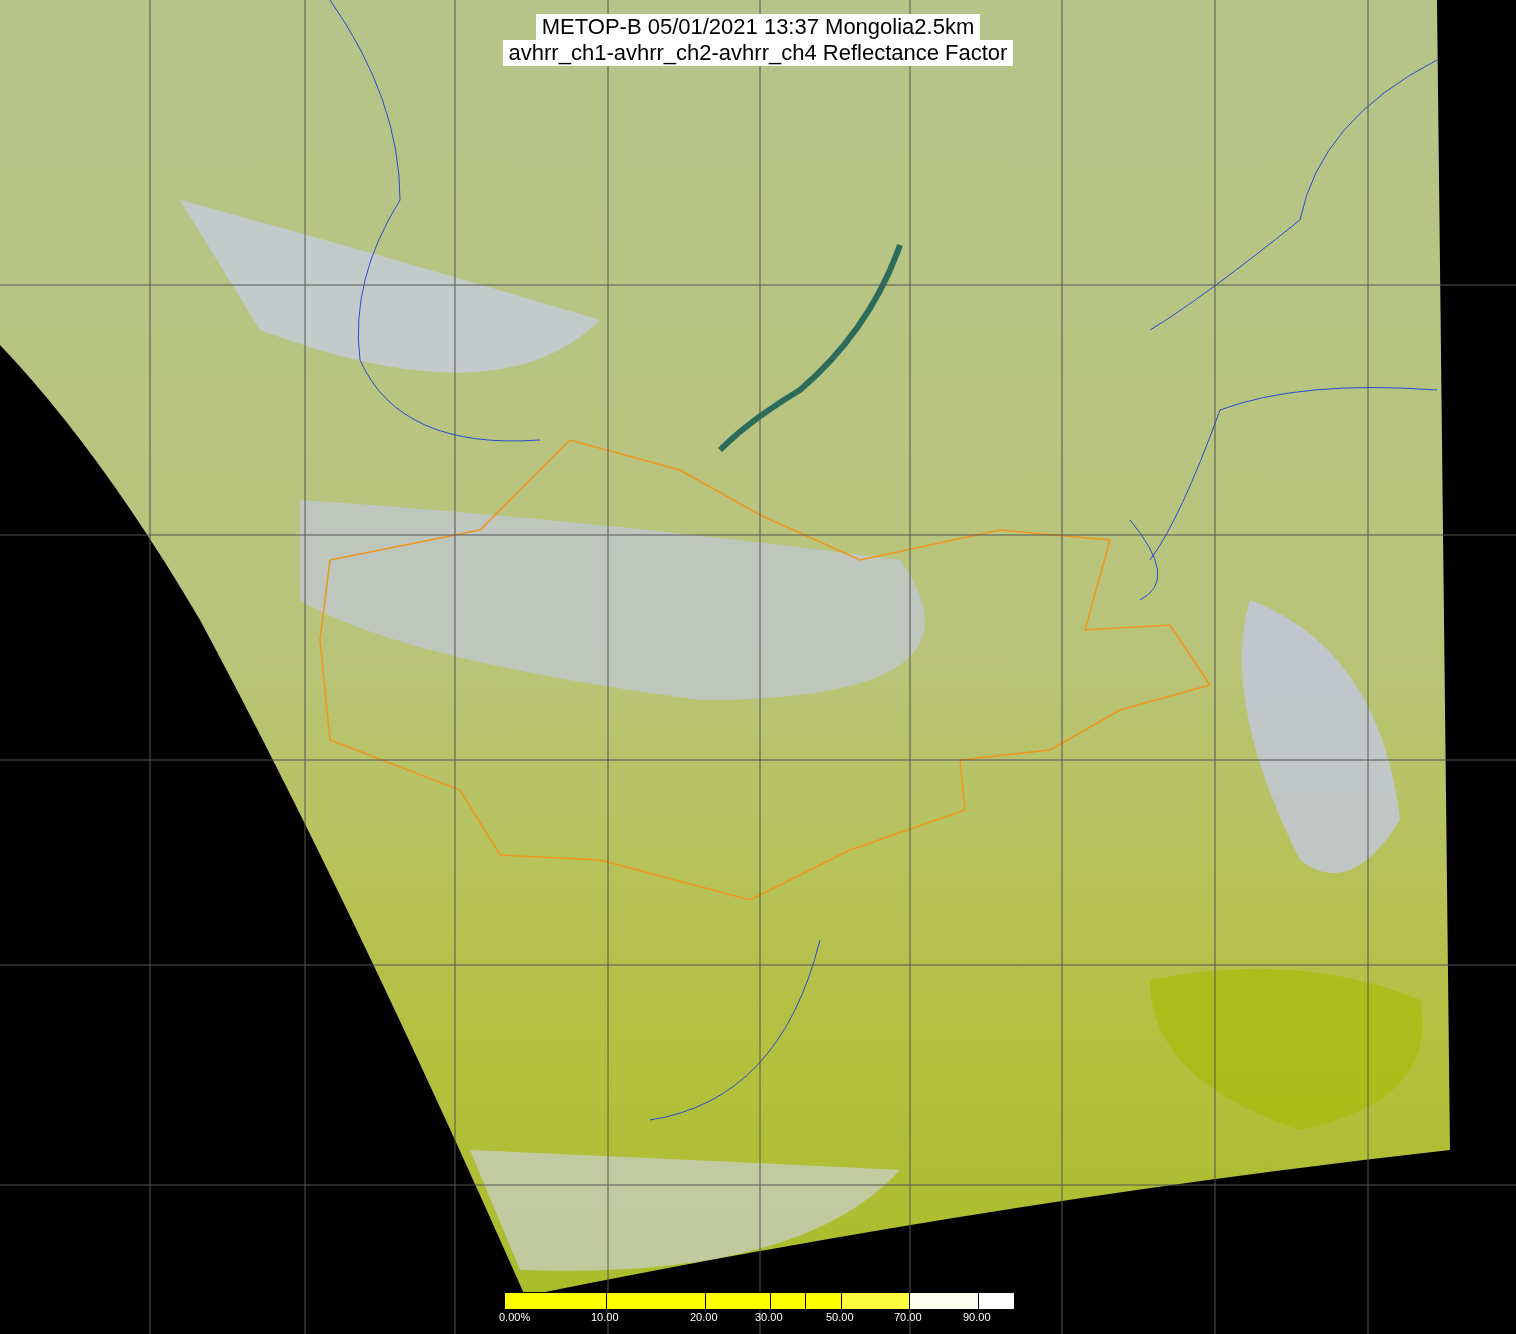 This screenshot has width=1516, height=1334. Describe the element at coordinates (840, 1317) in the screenshot. I see `colorbar-label: 50.00` at that location.